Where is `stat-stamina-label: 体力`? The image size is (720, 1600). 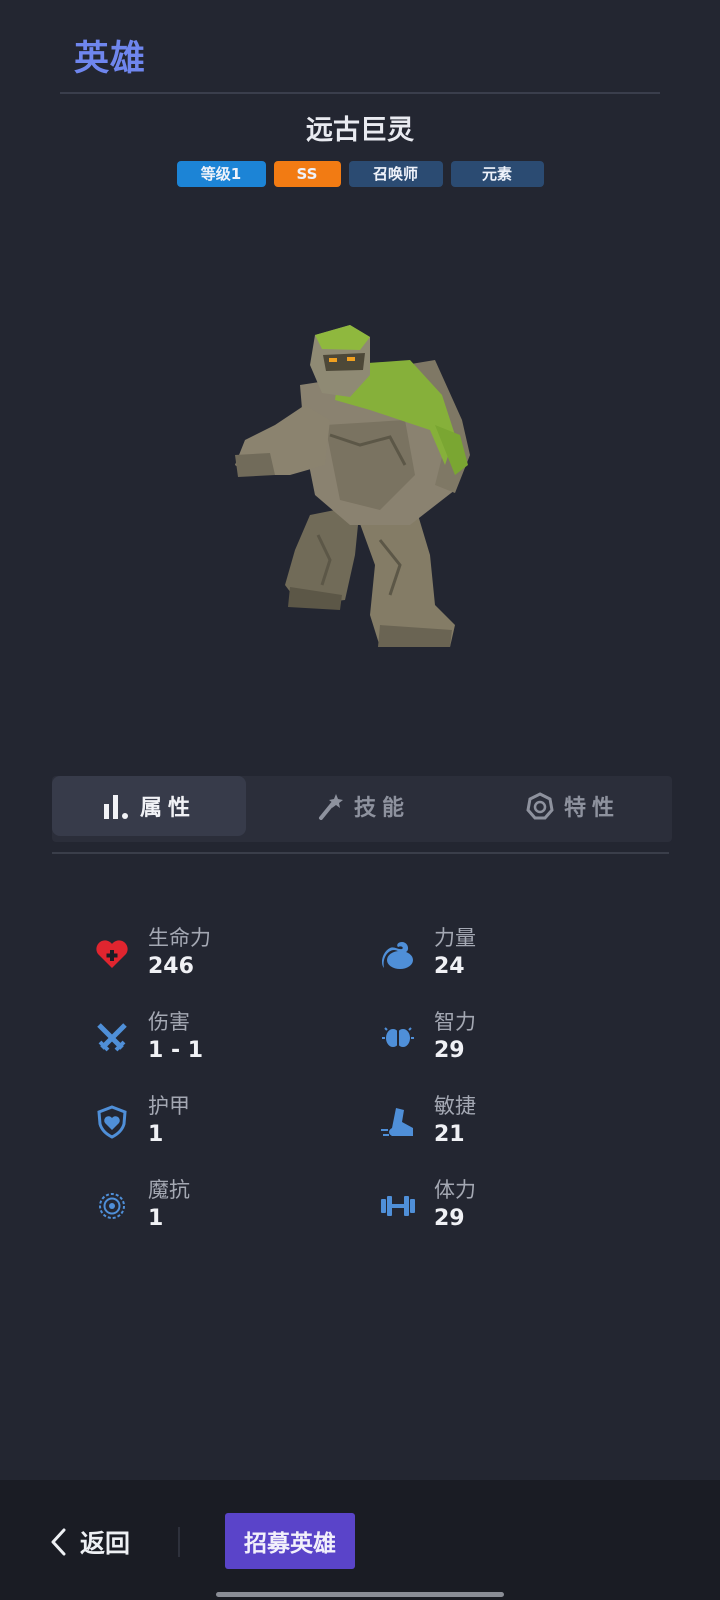 stat-stamina-label: 体力 is located at coordinates (455, 1190).